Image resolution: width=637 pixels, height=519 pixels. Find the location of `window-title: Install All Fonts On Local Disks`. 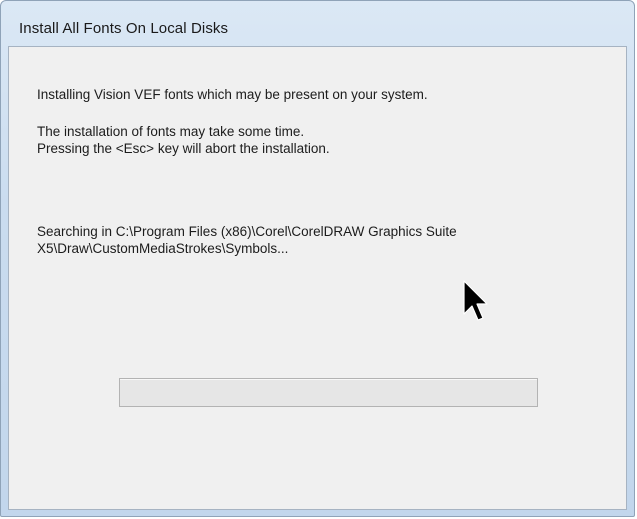

window-title: Install All Fonts On Local Disks is located at coordinates (124, 28).